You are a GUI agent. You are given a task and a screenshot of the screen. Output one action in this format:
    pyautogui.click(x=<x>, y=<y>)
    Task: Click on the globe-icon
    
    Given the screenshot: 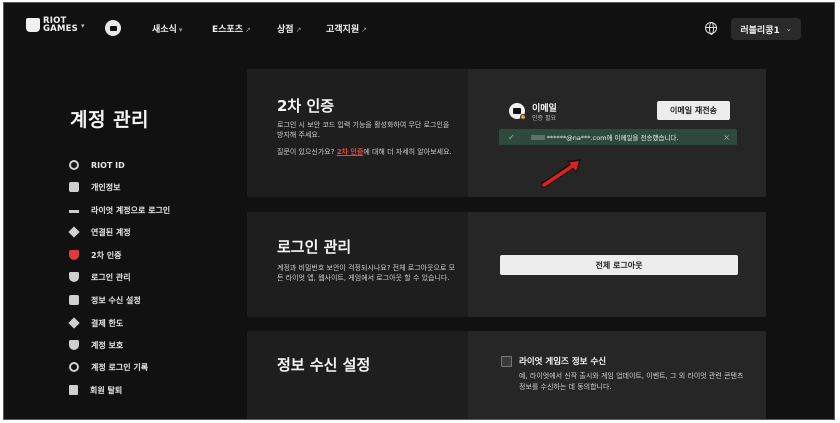 What is the action you would take?
    pyautogui.click(x=711, y=28)
    